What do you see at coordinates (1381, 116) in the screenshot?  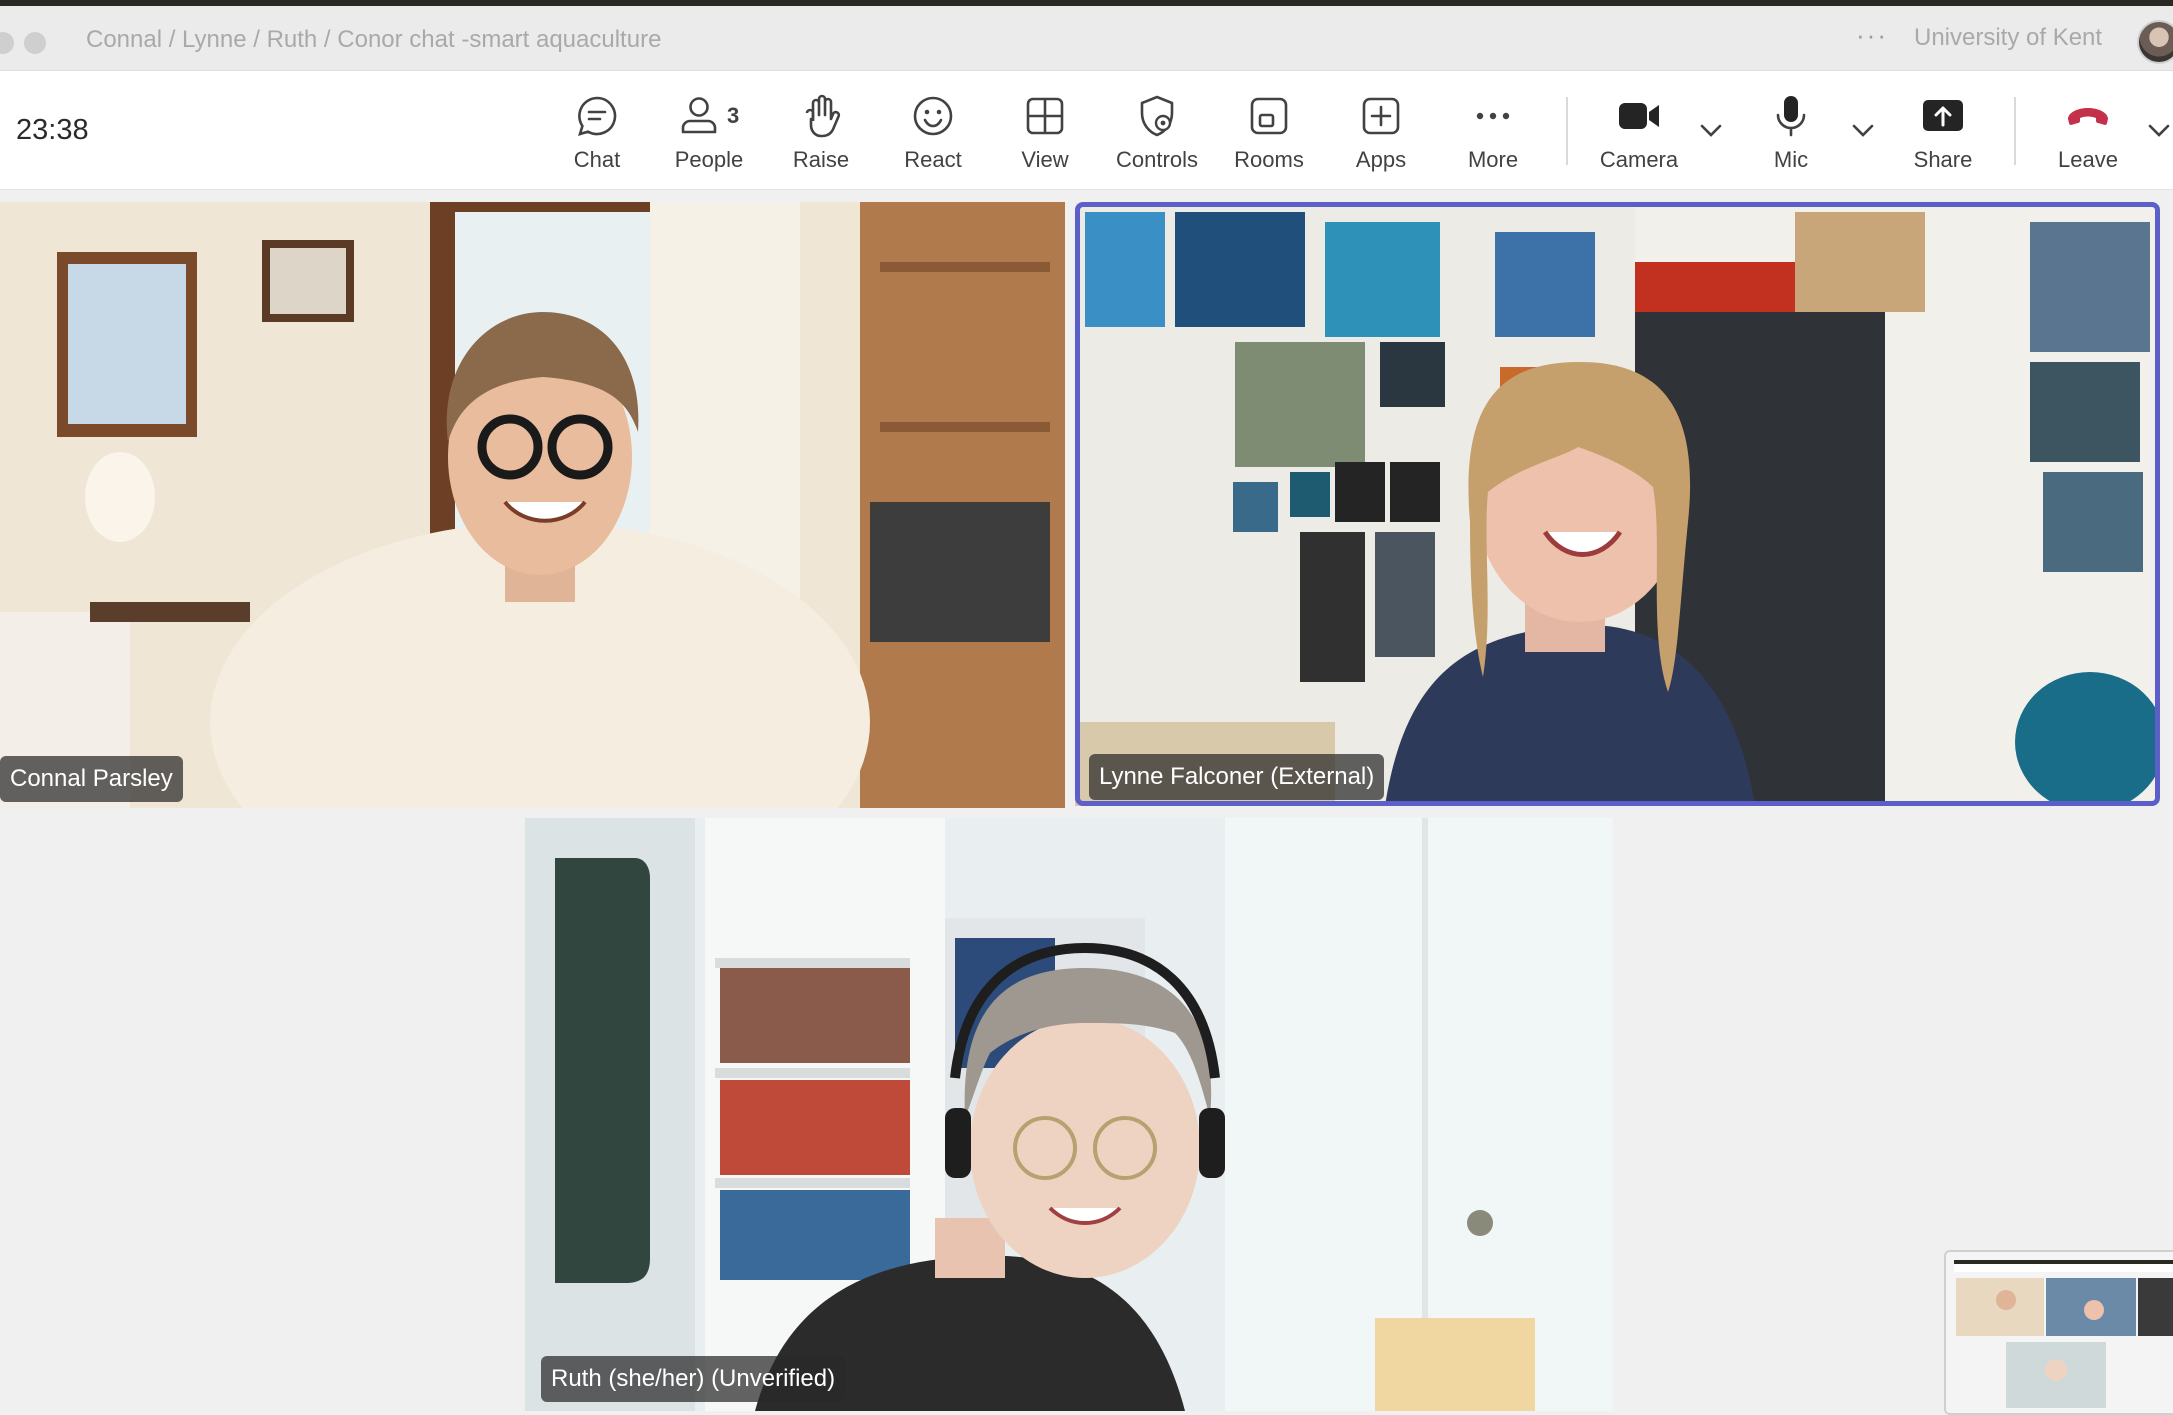 I see `add-app-icon` at bounding box center [1381, 116].